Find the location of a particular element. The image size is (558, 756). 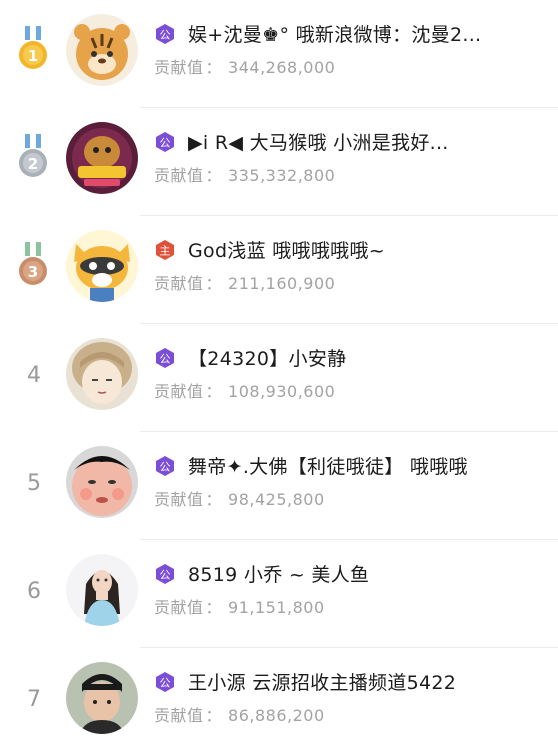

user-name: 【24320】小安静 is located at coordinates (363, 357).